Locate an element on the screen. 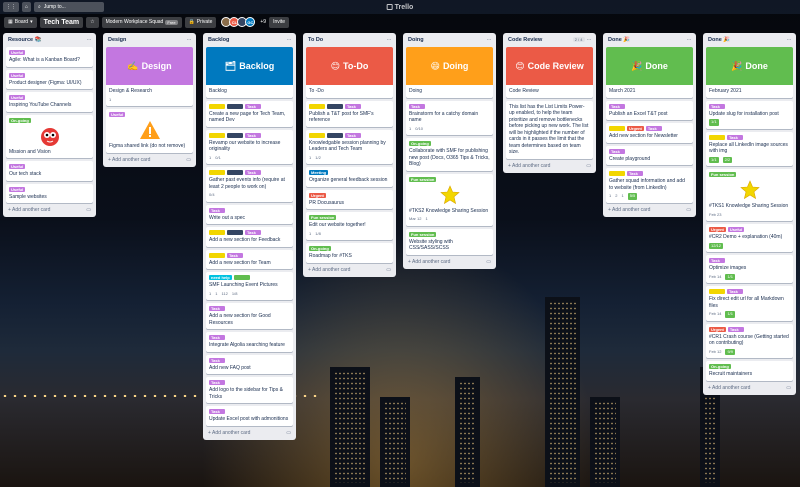 The image size is (800, 487). more-members-count: +9 is located at coordinates (263, 22).